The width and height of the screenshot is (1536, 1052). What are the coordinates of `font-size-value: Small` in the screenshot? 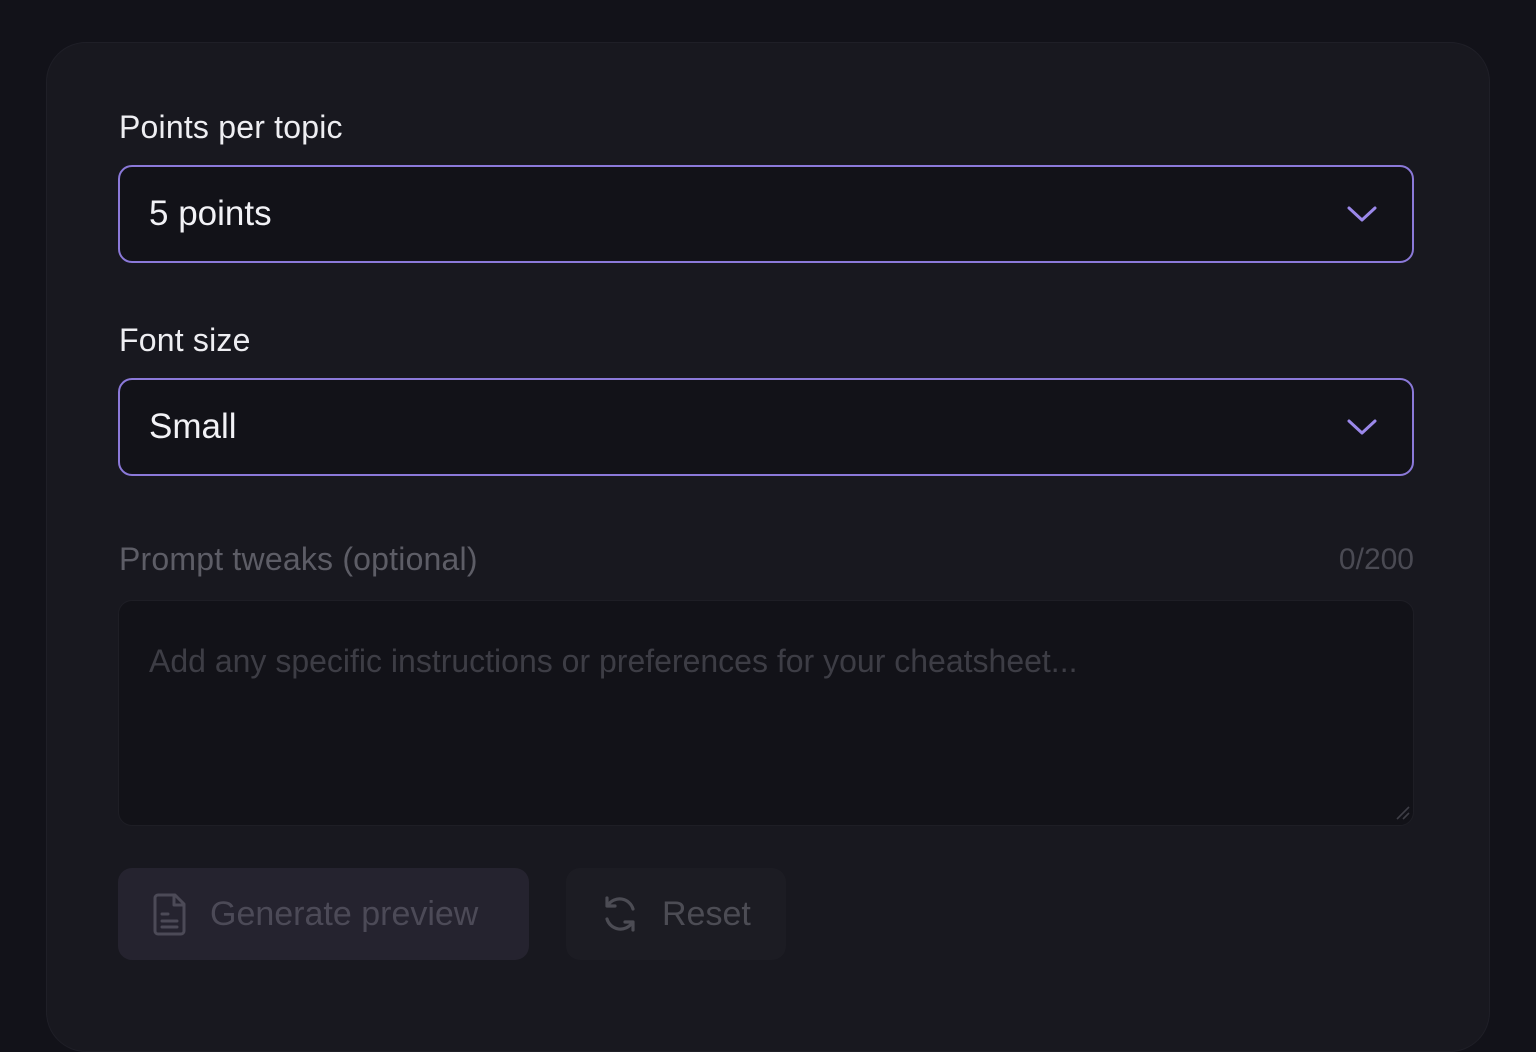 It's located at (193, 426).